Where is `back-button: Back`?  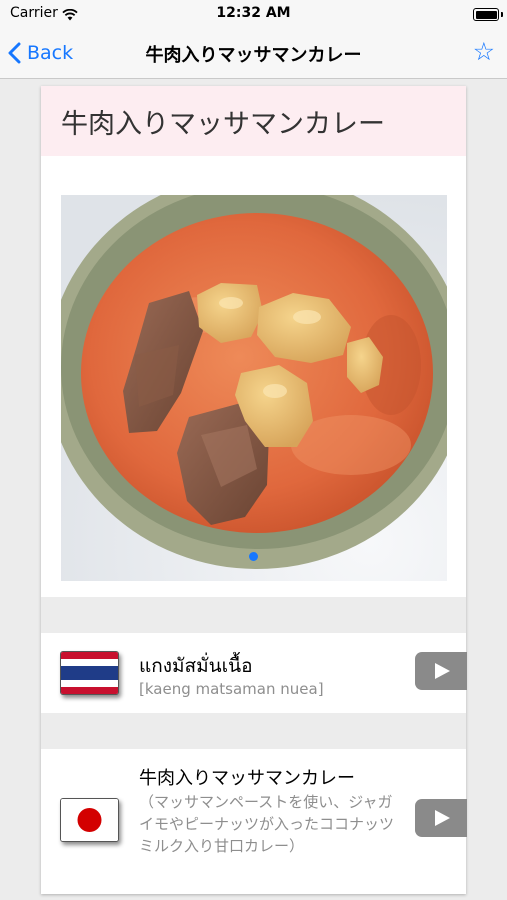
back-button: Back is located at coordinates (40, 53).